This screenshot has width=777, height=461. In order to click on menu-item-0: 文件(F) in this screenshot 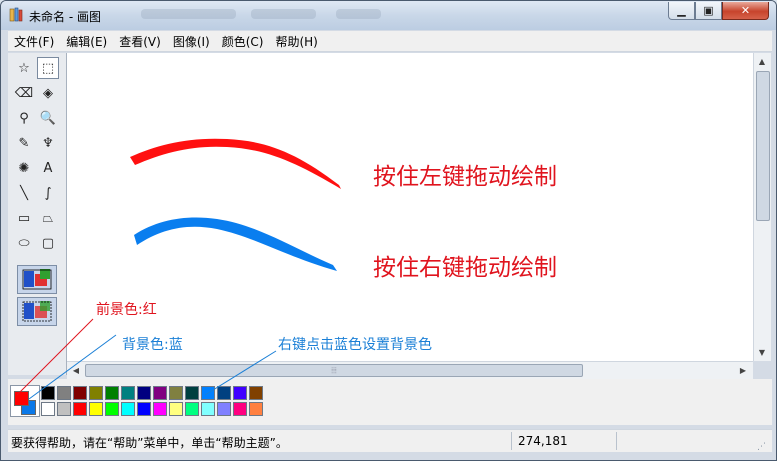, I will do `click(34, 41)`.